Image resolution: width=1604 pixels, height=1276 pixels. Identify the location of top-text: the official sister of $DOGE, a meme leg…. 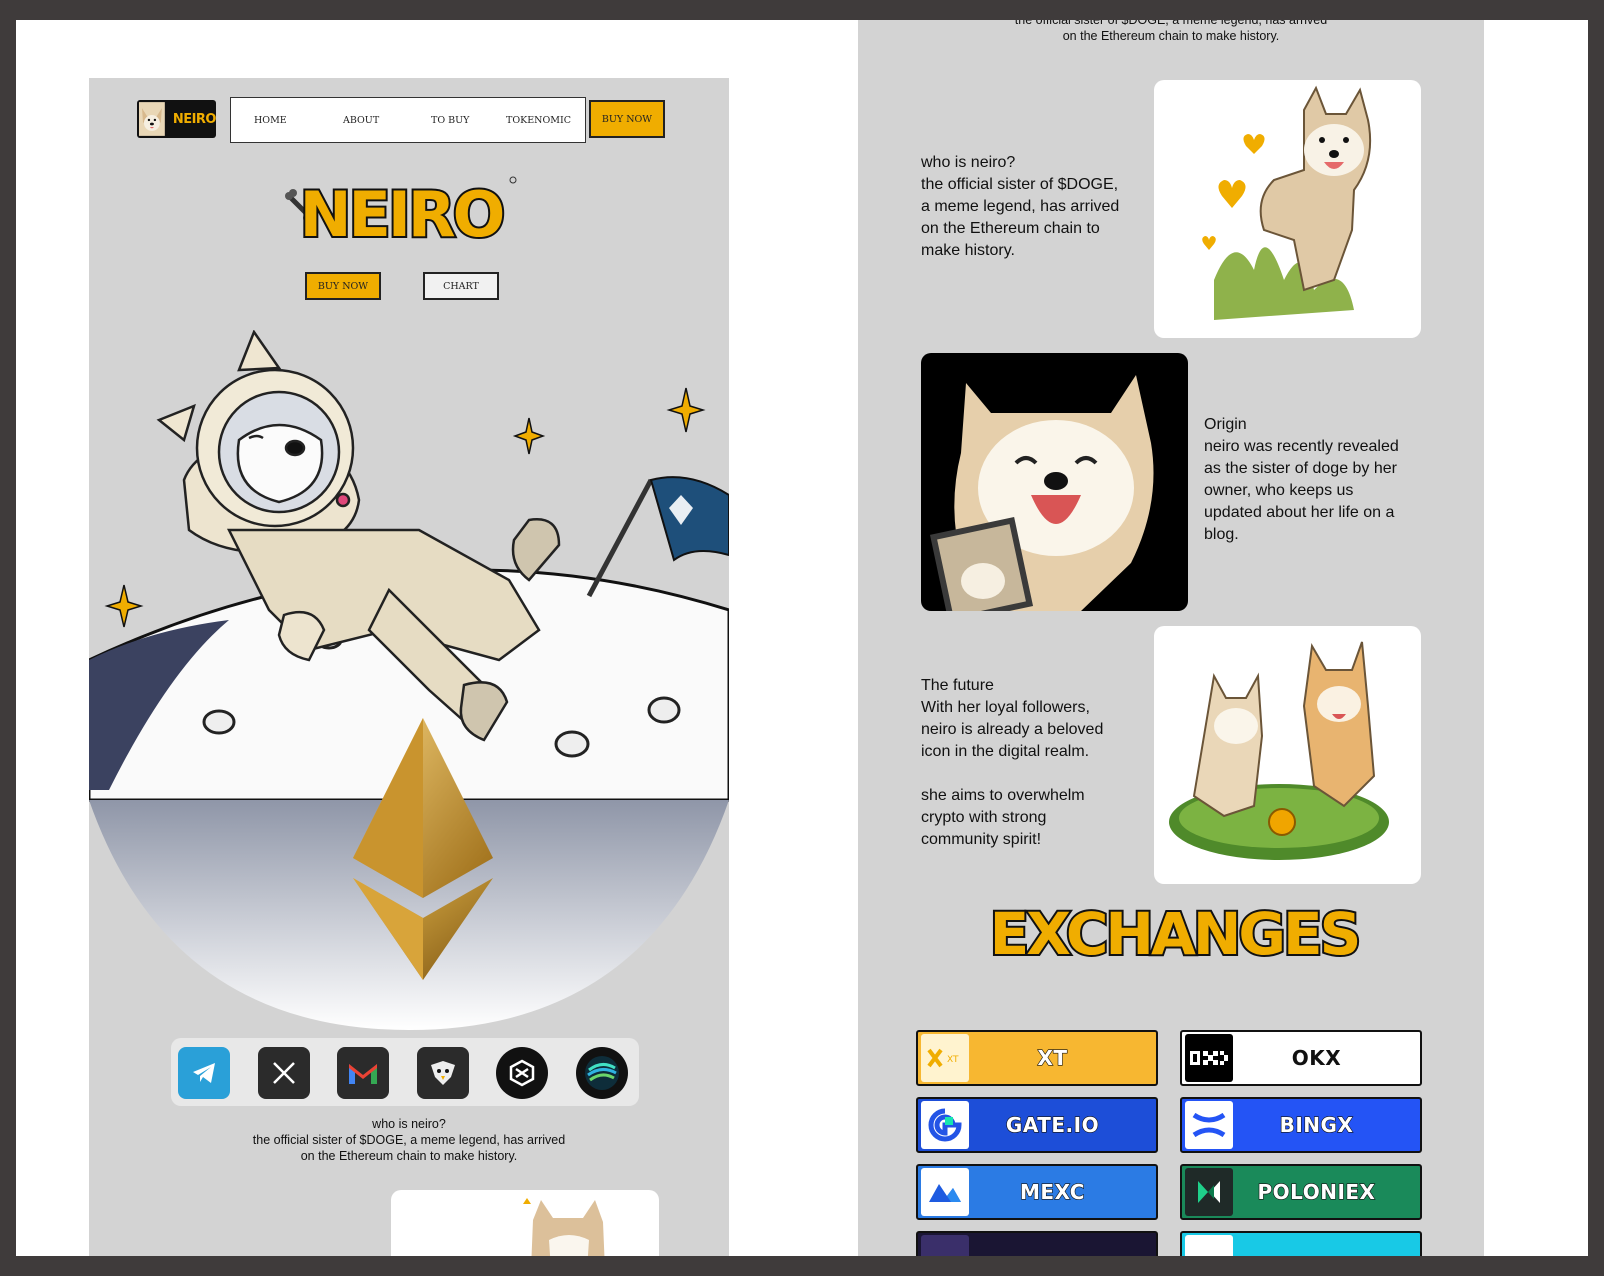
(1171, 32).